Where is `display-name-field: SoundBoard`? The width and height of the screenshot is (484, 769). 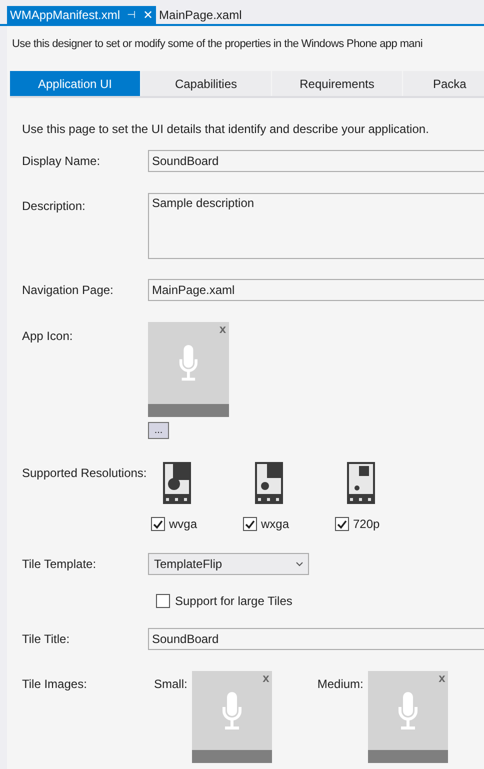
display-name-field: SoundBoard is located at coordinates (316, 161).